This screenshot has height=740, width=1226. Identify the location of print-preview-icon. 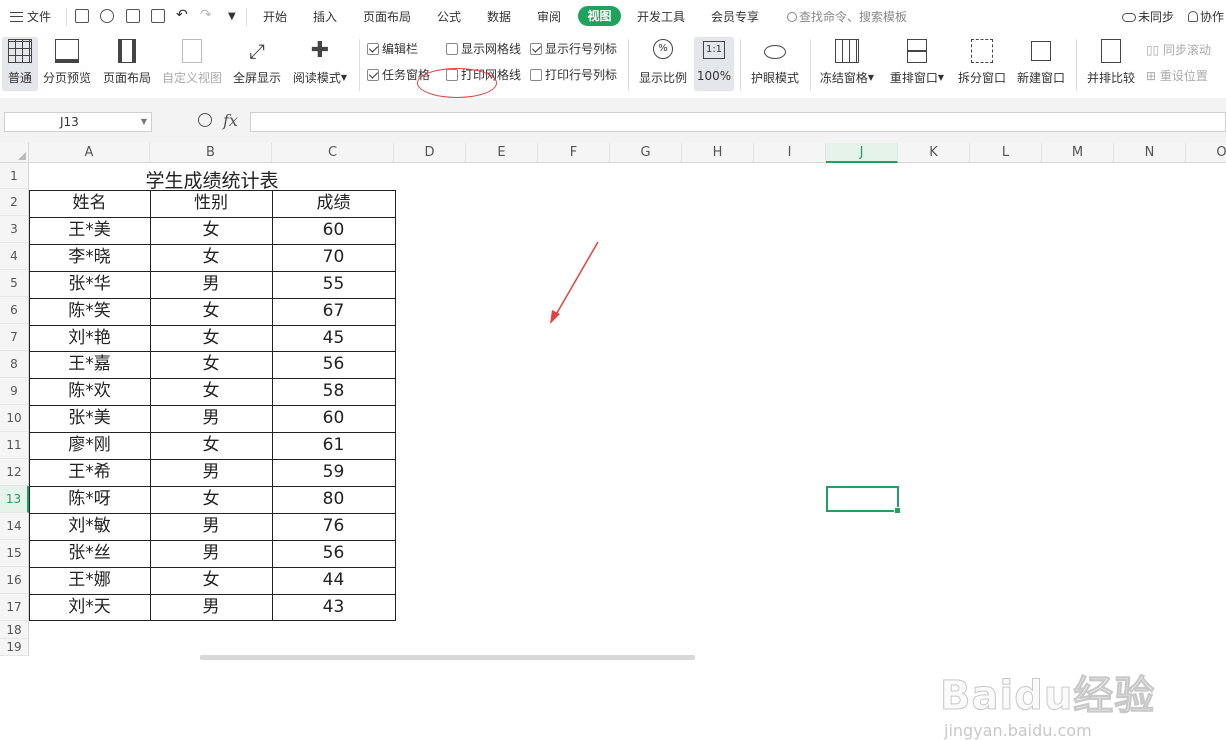
(158, 16).